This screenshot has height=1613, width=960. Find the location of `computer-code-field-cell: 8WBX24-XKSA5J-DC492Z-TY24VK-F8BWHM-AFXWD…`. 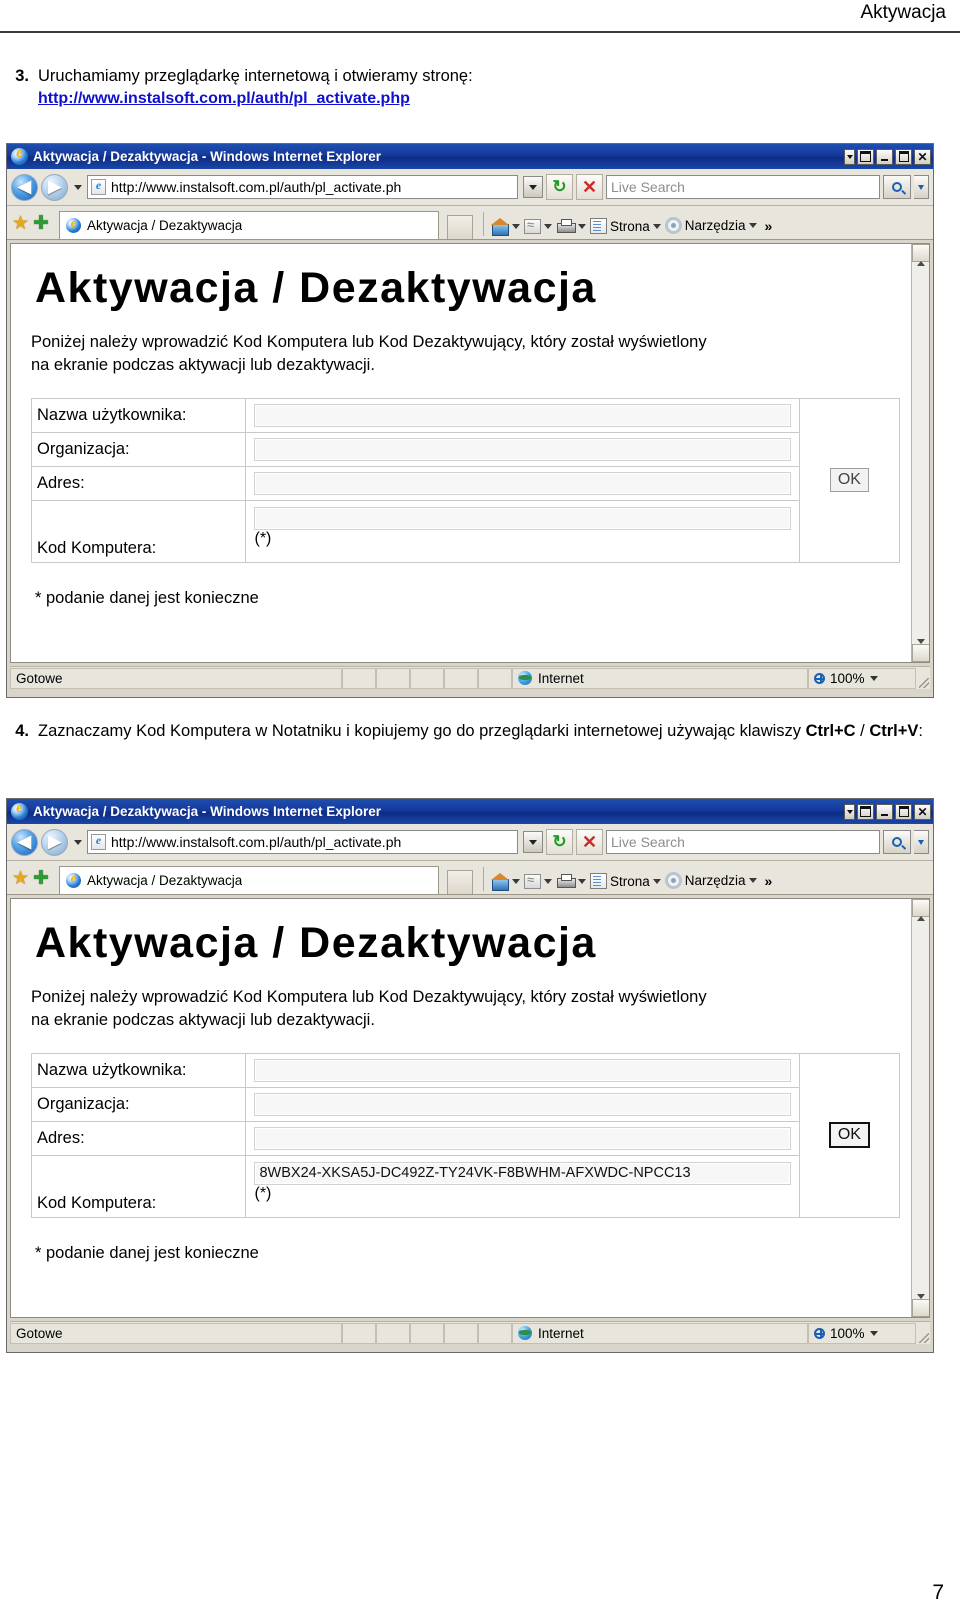

computer-code-field-cell: 8WBX24-XKSA5J-DC492Z-TY24VK-F8BWHM-AFXWD… is located at coordinates (522, 1186).